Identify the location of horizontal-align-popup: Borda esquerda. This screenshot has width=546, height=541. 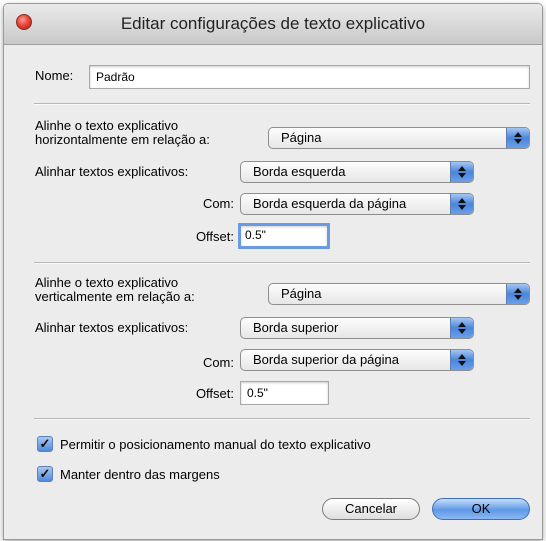
(357, 172).